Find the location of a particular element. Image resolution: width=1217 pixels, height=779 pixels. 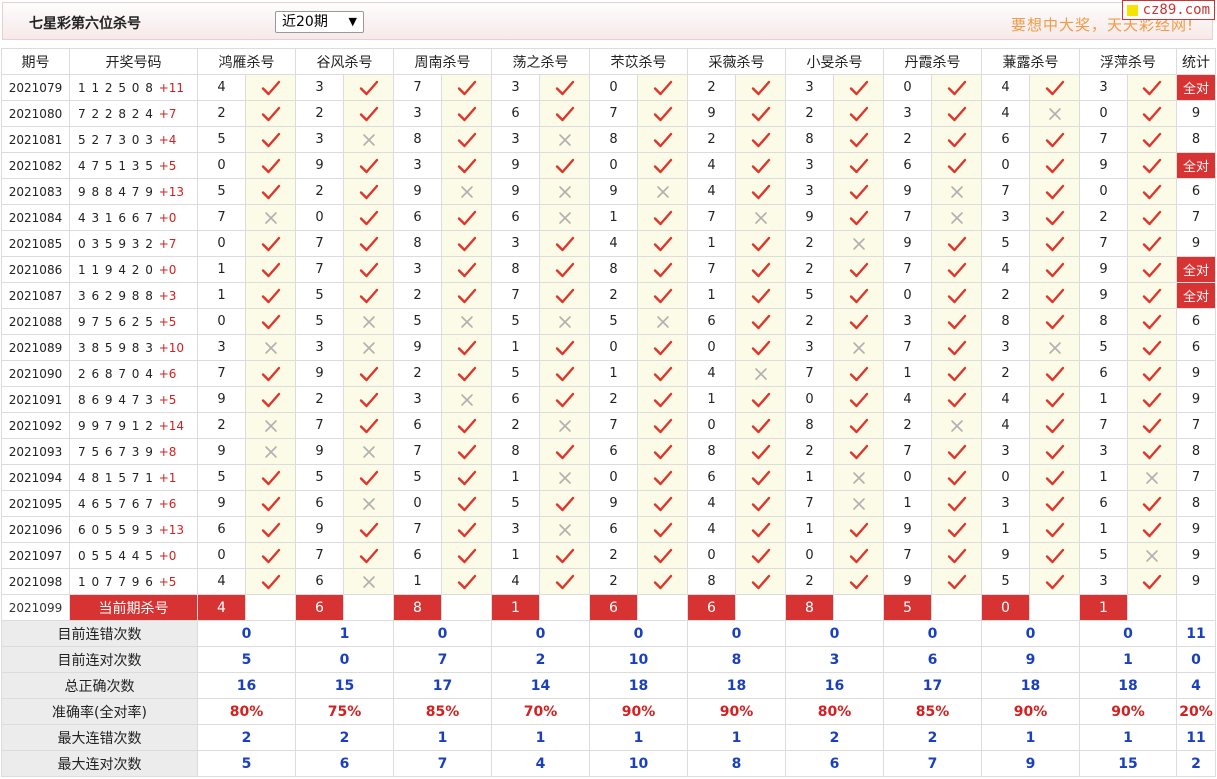

stat-cell: 8 is located at coordinates (1196, 139).